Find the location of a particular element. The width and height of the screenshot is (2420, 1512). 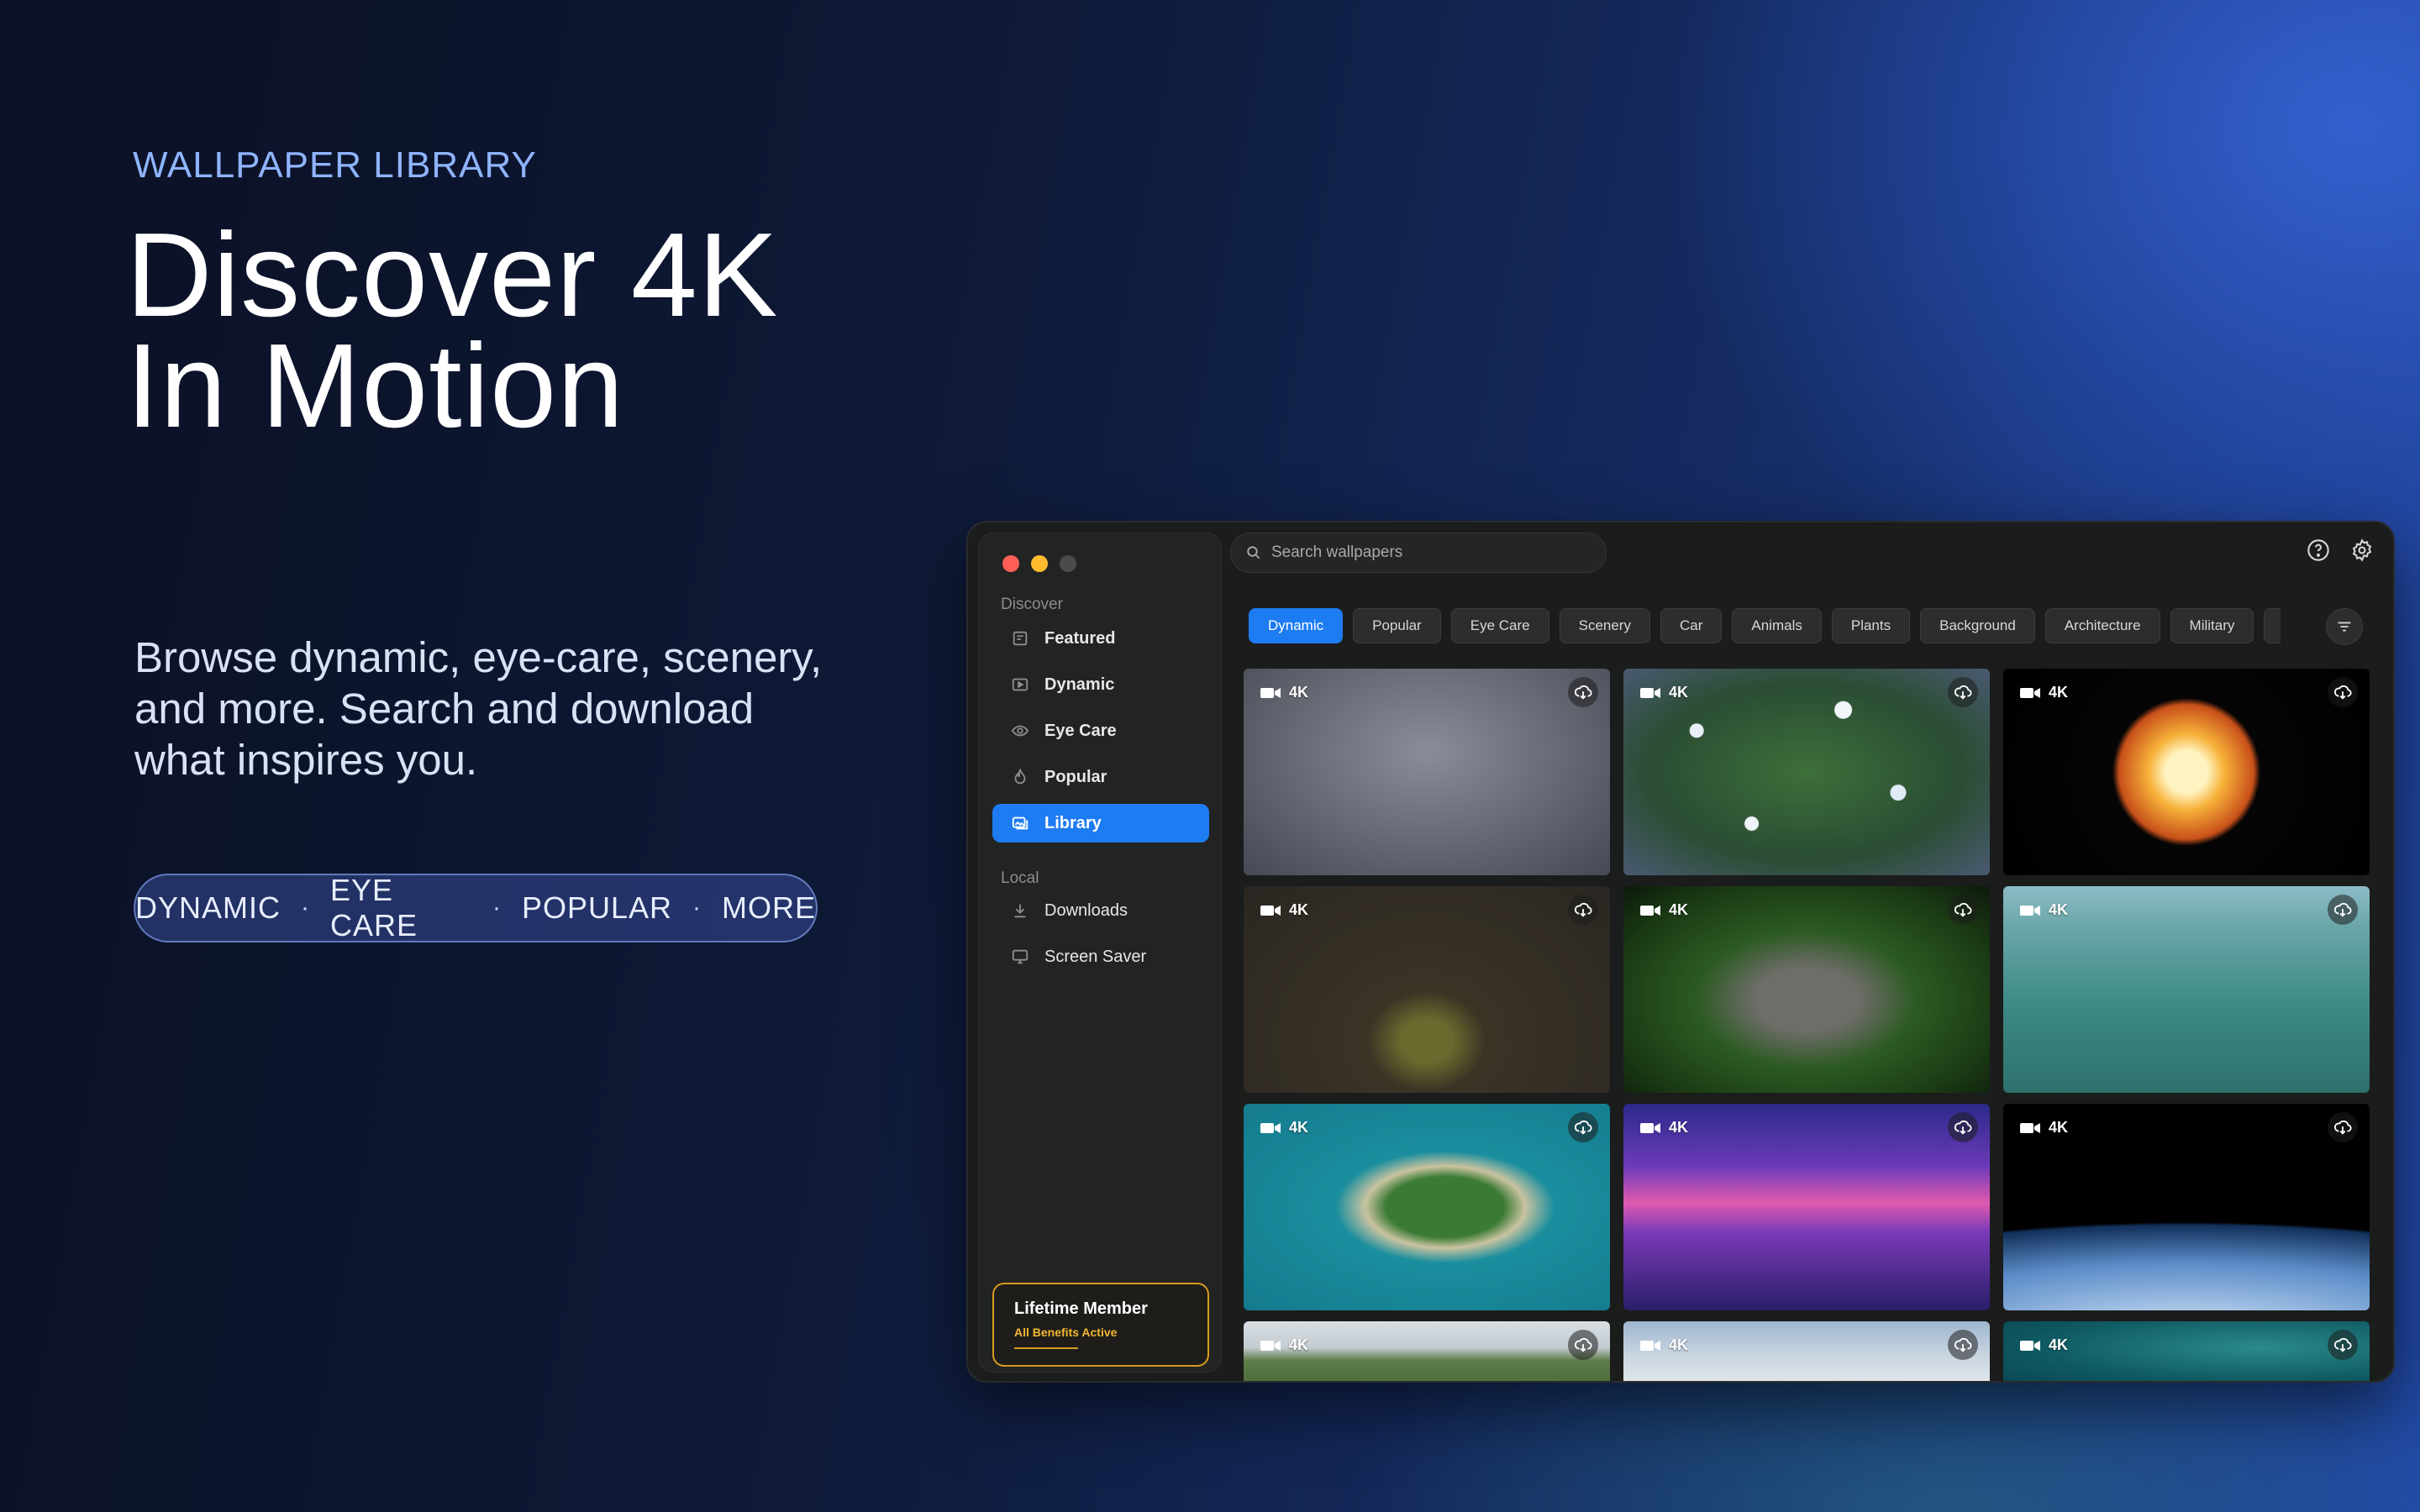

search-input is located at coordinates (1422, 552).